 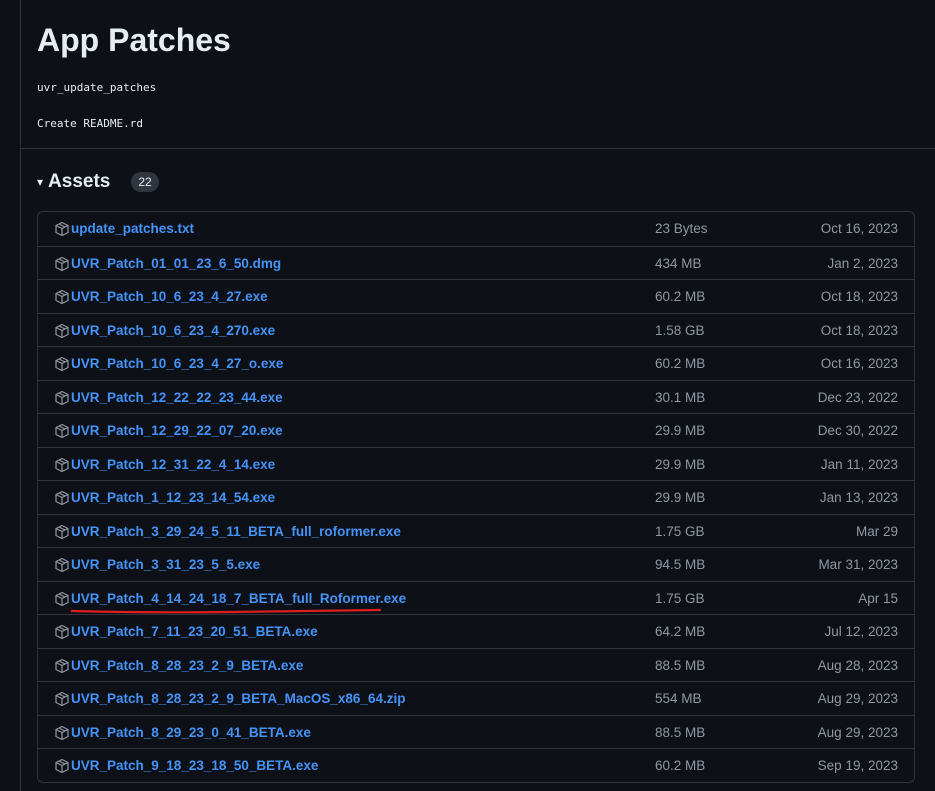 I want to click on asset-download-link: UVR_Patch_7_11_23_20_51_BETA.exe, so click(x=194, y=631).